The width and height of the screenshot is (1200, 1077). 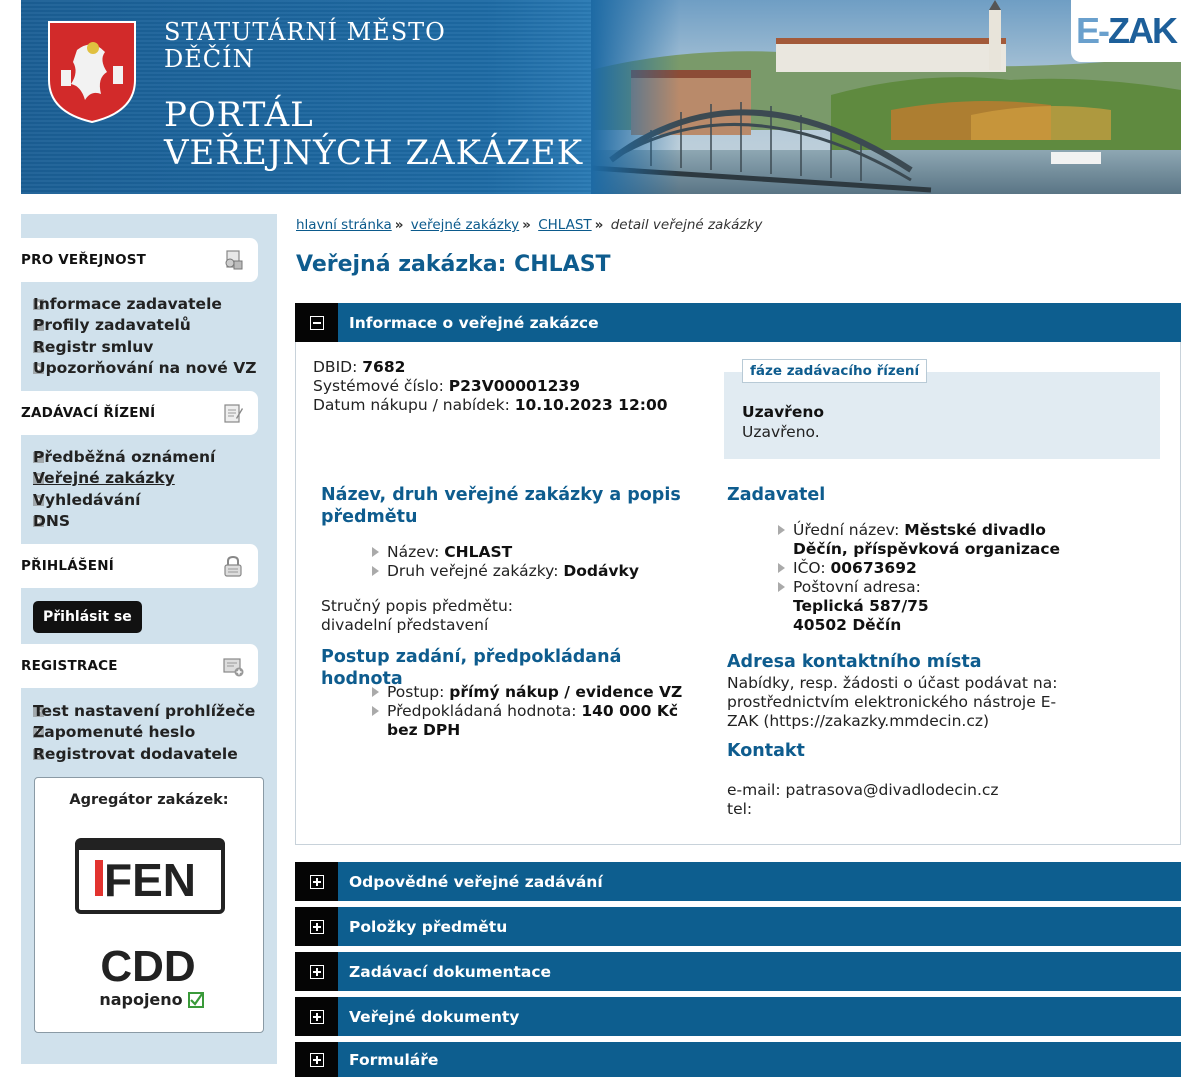 What do you see at coordinates (738, 1059) in the screenshot?
I see `section-header-forms: Formuláře` at bounding box center [738, 1059].